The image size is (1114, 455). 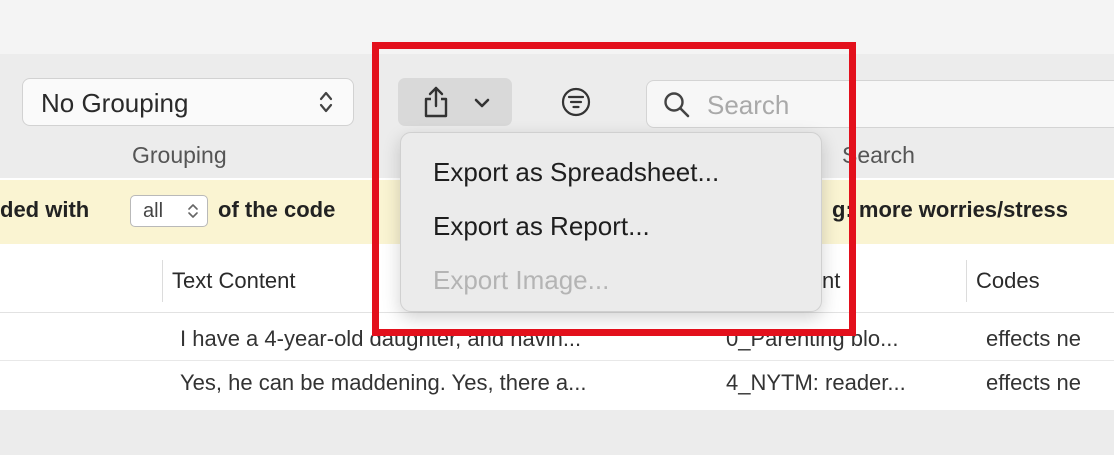 What do you see at coordinates (557, 432) in the screenshot?
I see `bottom-bar` at bounding box center [557, 432].